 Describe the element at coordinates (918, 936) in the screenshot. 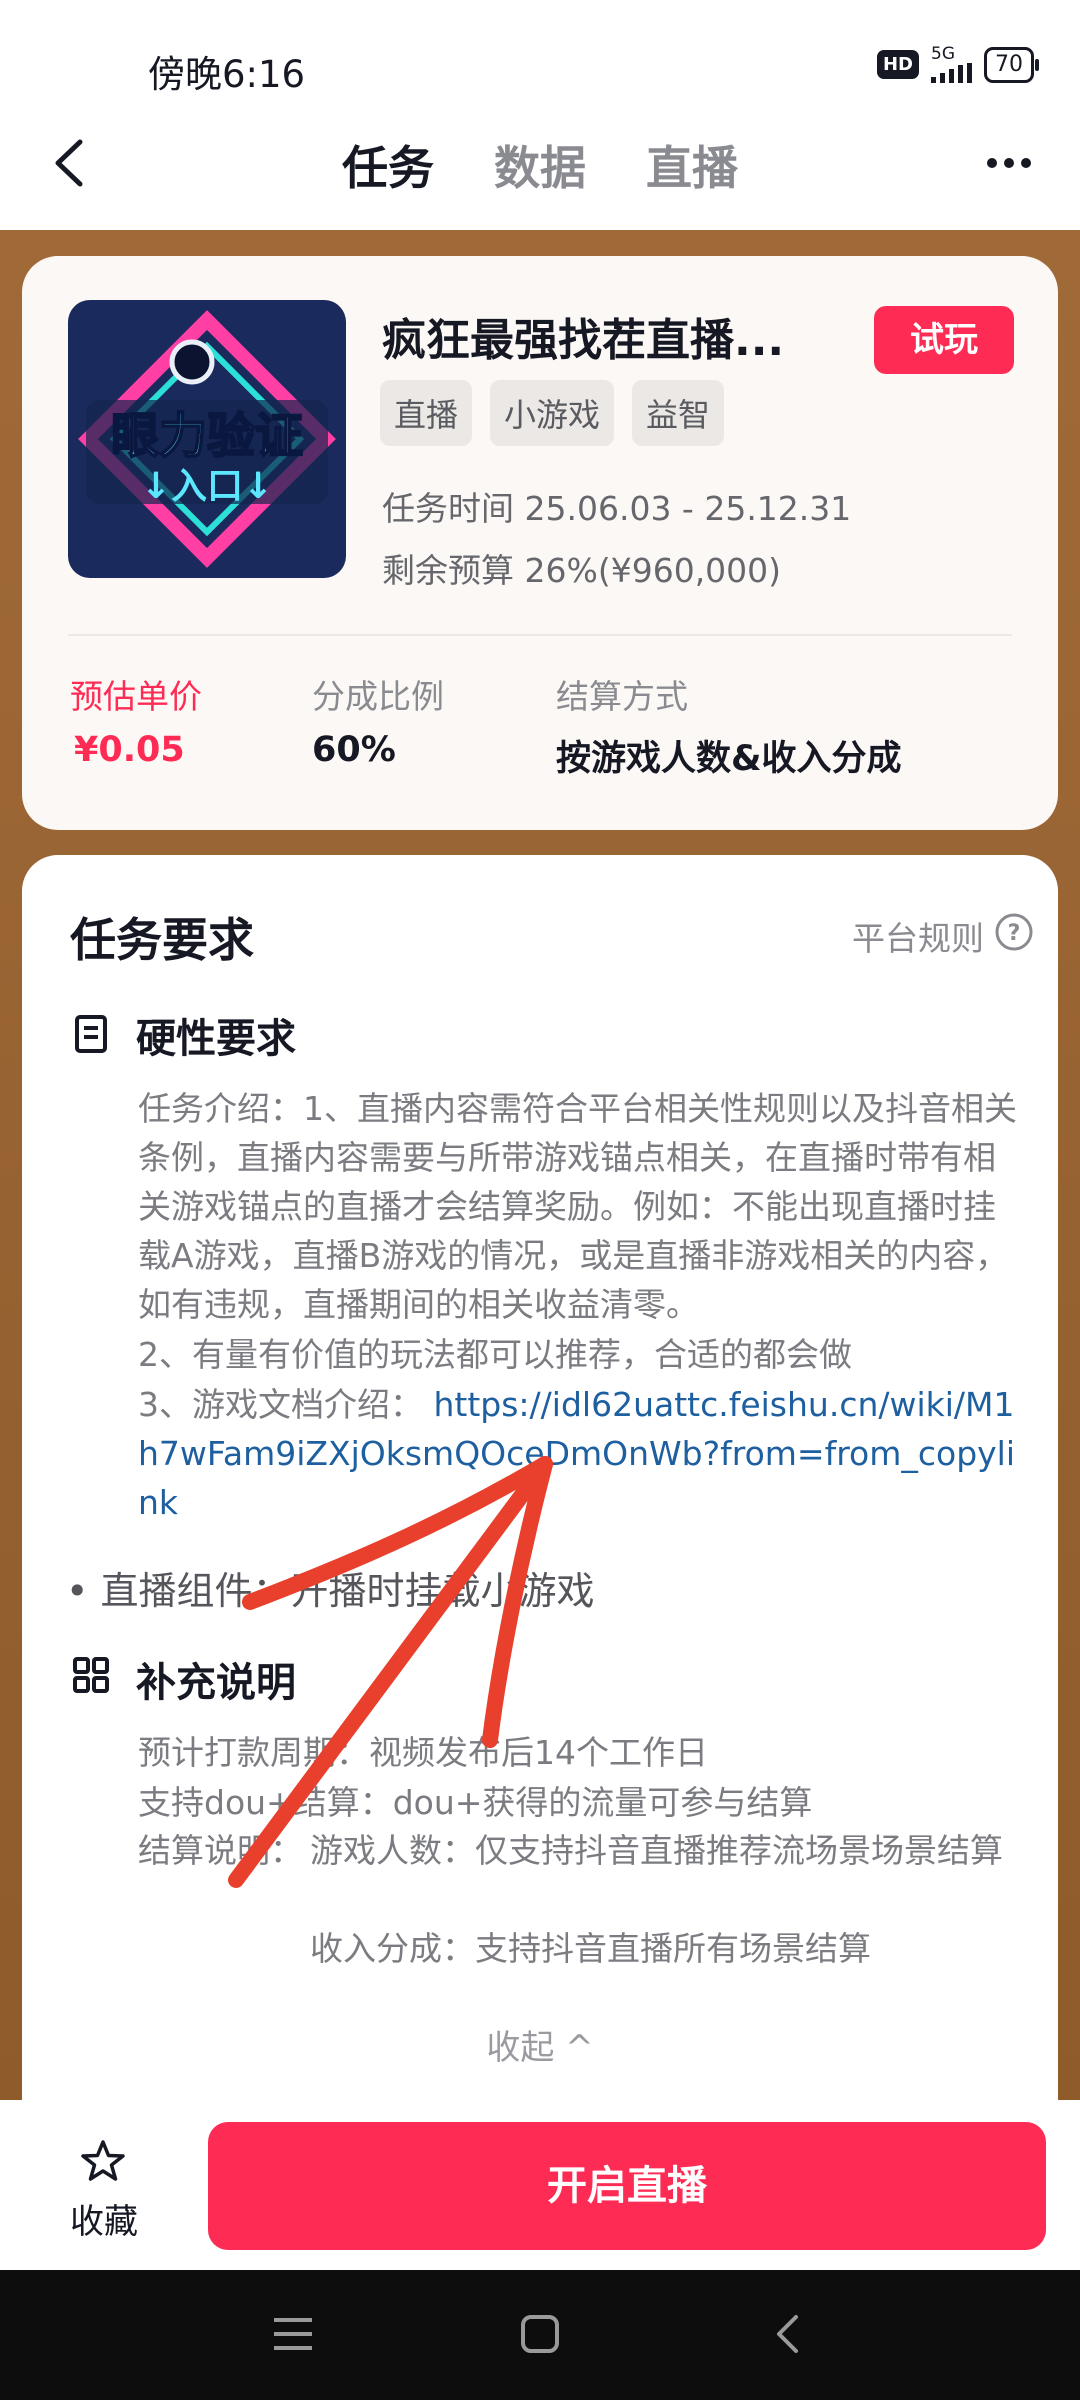

I see `platform-rules-link: 平台规则` at that location.